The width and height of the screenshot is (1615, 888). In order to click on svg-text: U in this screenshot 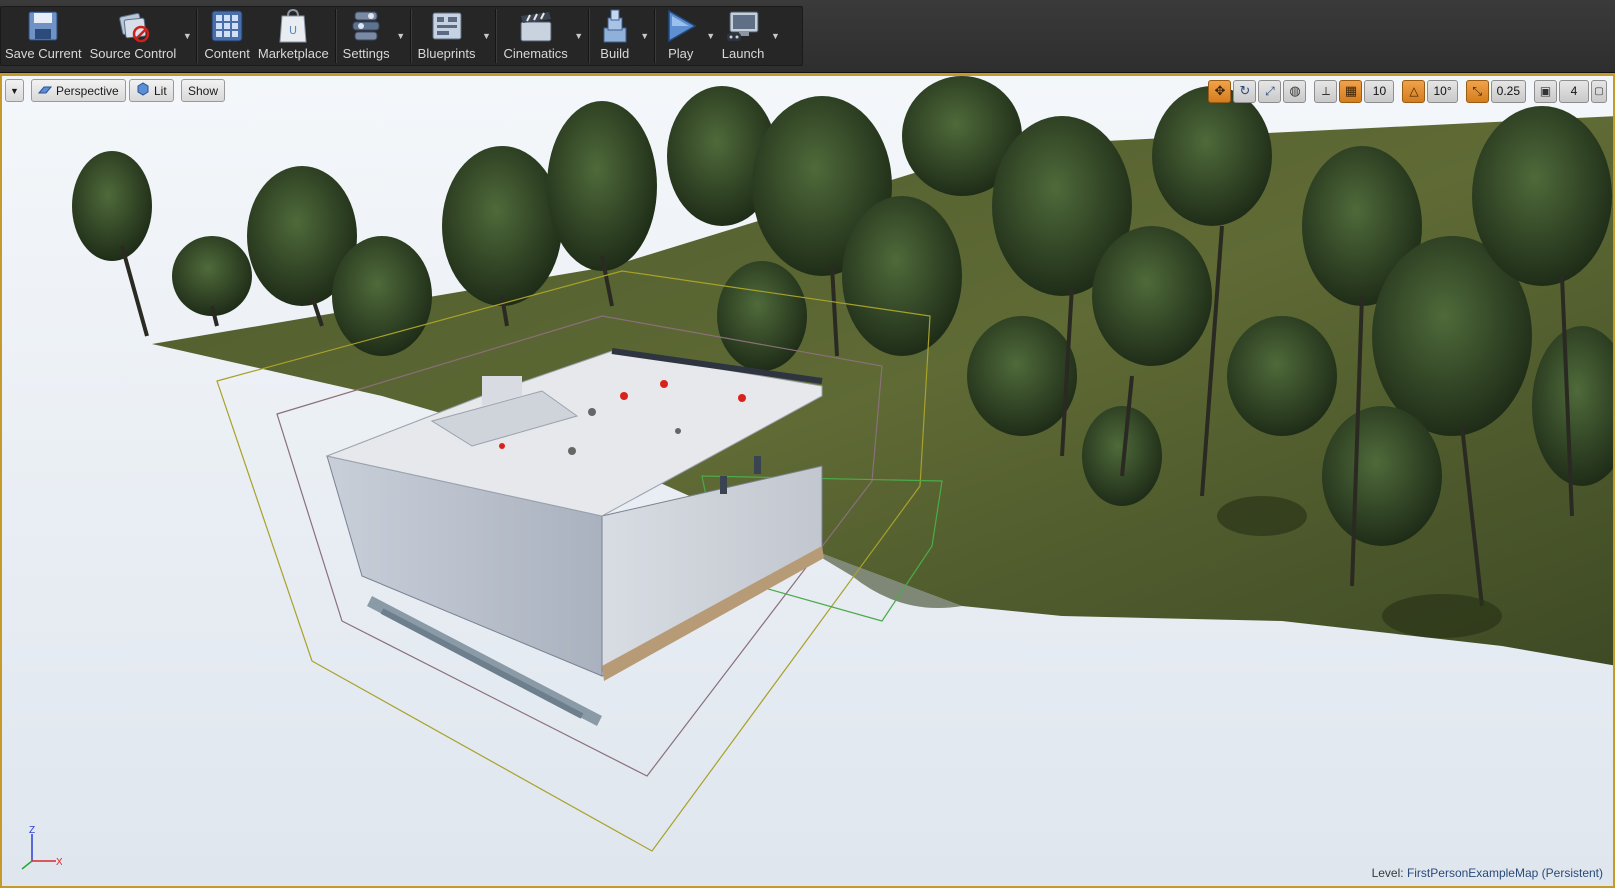, I will do `click(293, 30)`.